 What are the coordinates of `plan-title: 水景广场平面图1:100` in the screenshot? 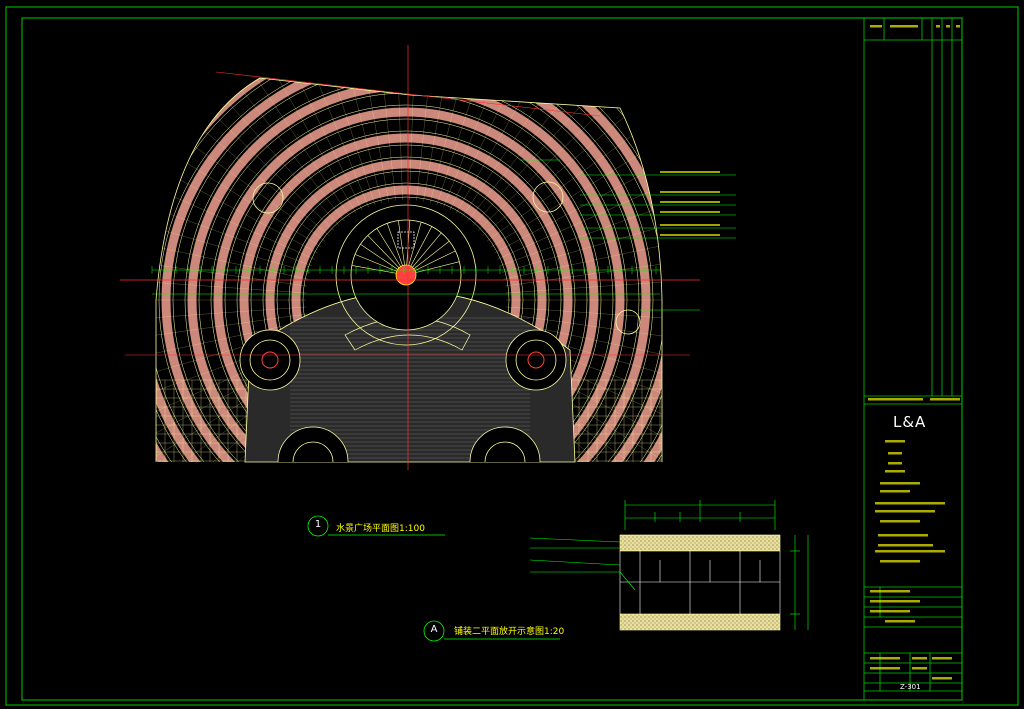 It's located at (380, 529).